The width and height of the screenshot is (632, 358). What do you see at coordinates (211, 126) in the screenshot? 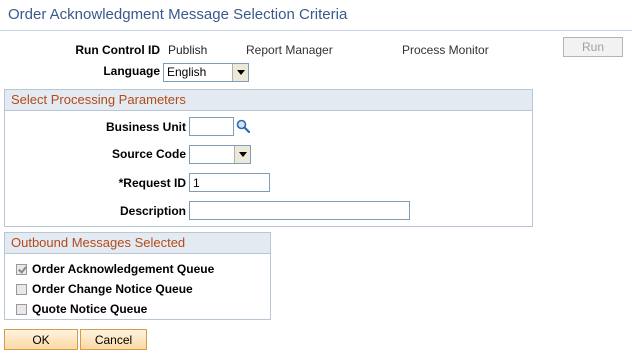
I see `business-unit-input` at bounding box center [211, 126].